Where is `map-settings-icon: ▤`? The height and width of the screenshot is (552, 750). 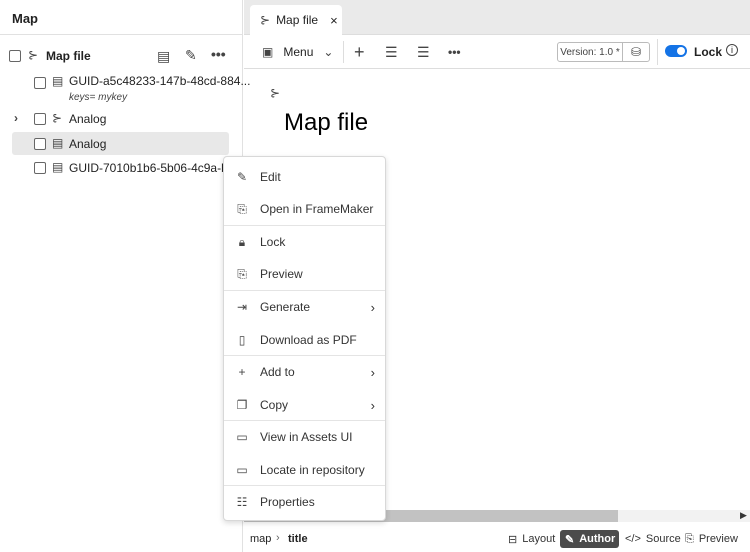
map-settings-icon: ▤ is located at coordinates (163, 56).